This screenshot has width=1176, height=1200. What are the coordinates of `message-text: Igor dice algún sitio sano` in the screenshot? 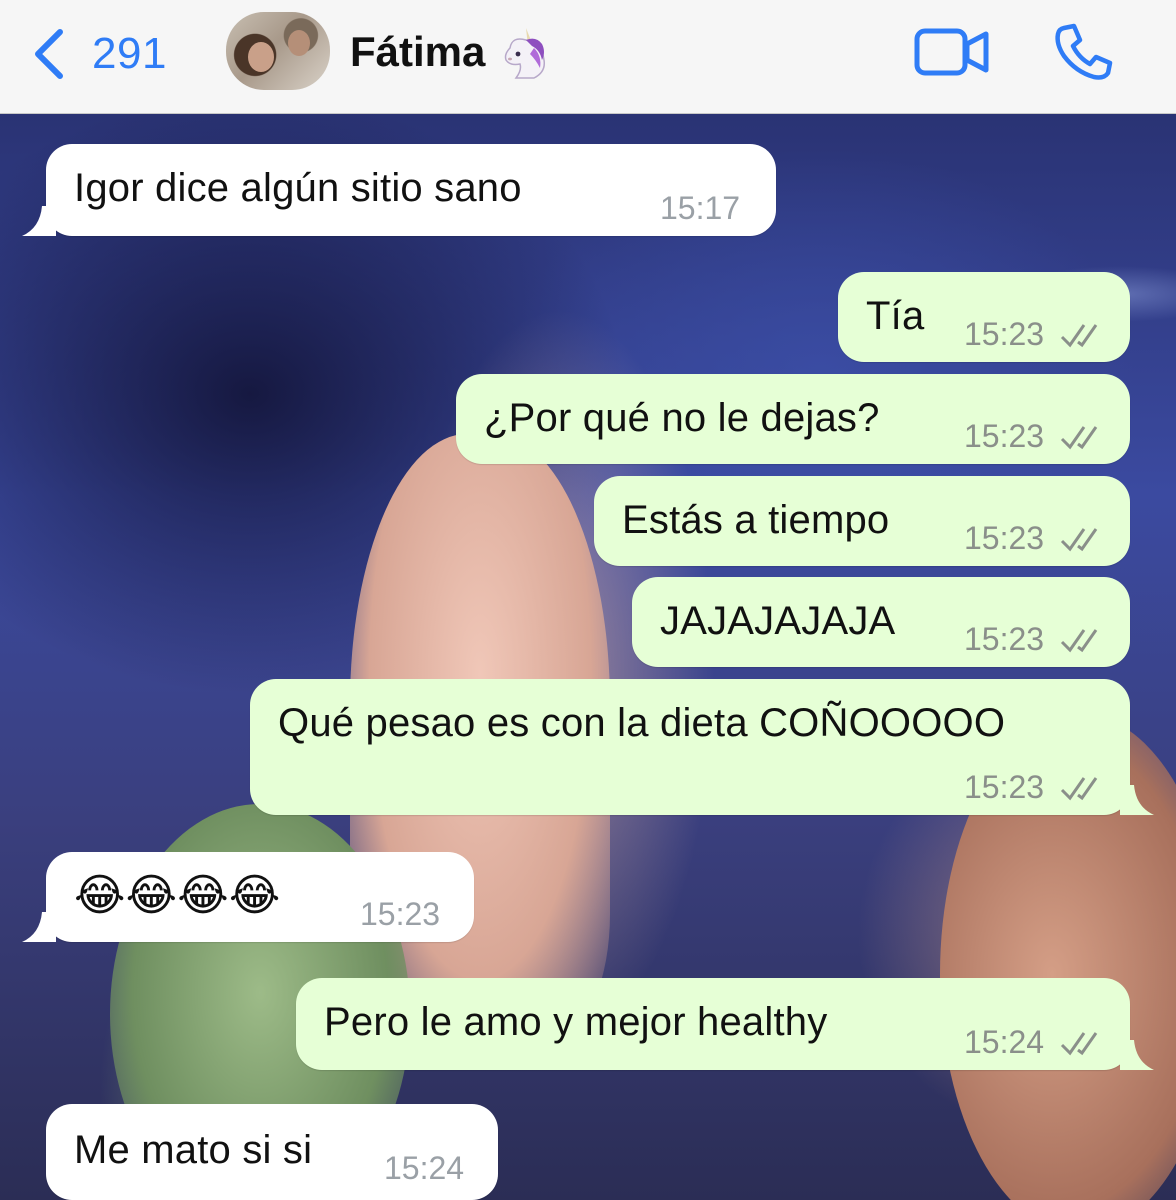 It's located at (298, 188).